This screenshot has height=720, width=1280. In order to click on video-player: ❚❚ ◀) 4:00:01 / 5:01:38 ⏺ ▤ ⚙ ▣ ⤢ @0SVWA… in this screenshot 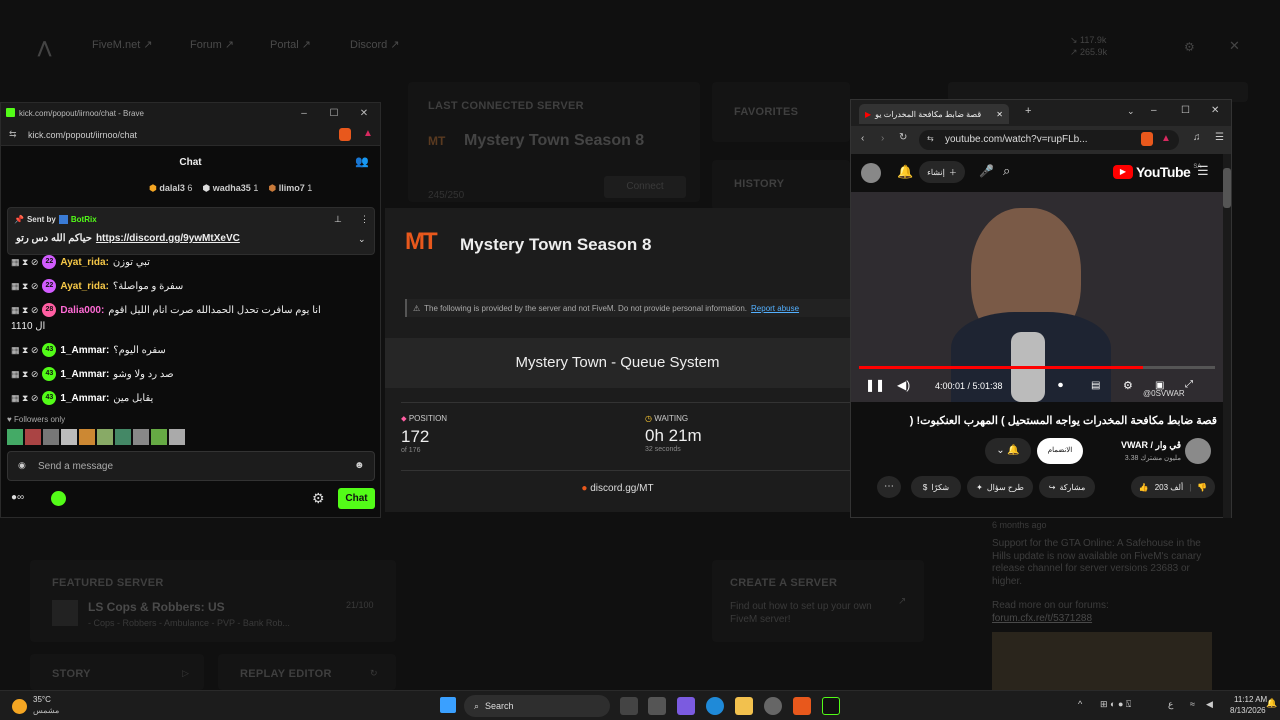, I will do `click(1037, 297)`.